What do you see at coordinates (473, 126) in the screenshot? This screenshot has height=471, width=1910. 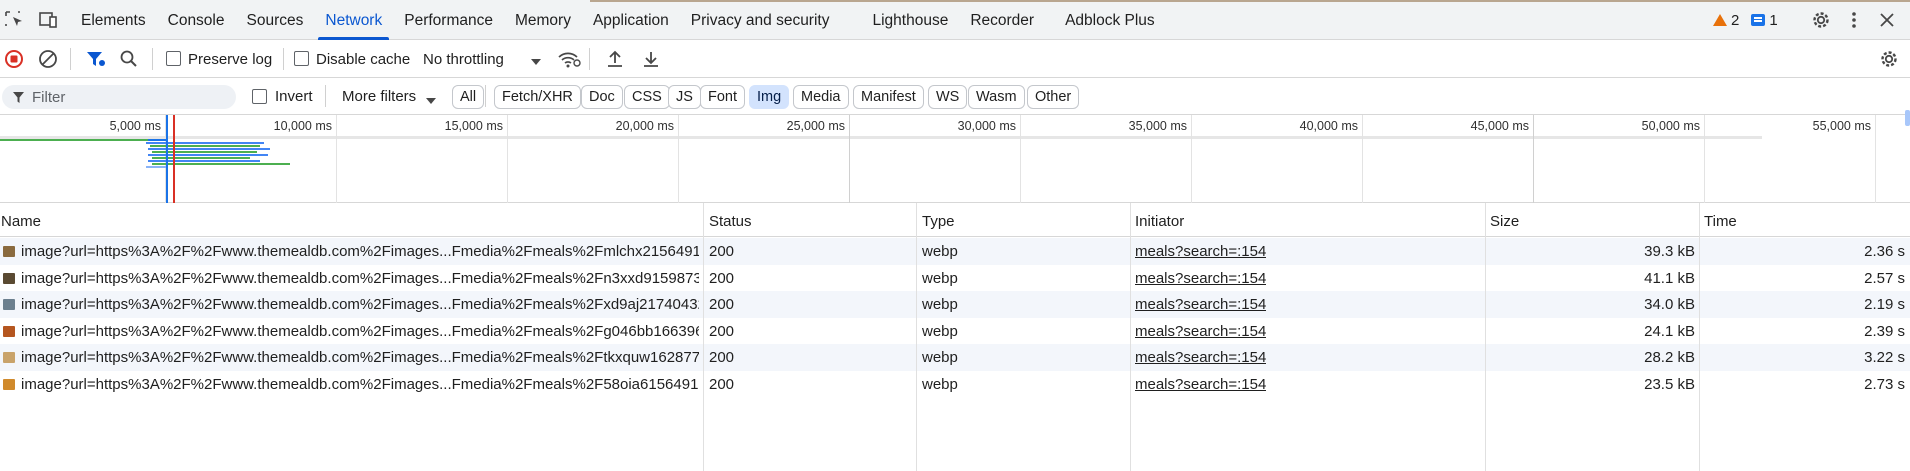 I see `tick-label: 15,000 ms` at bounding box center [473, 126].